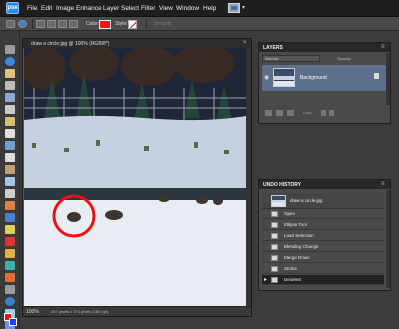 This screenshot has height=329, width=399. I want to click on tool-options-bar: Color: Style: Simplify, so click(199, 24).